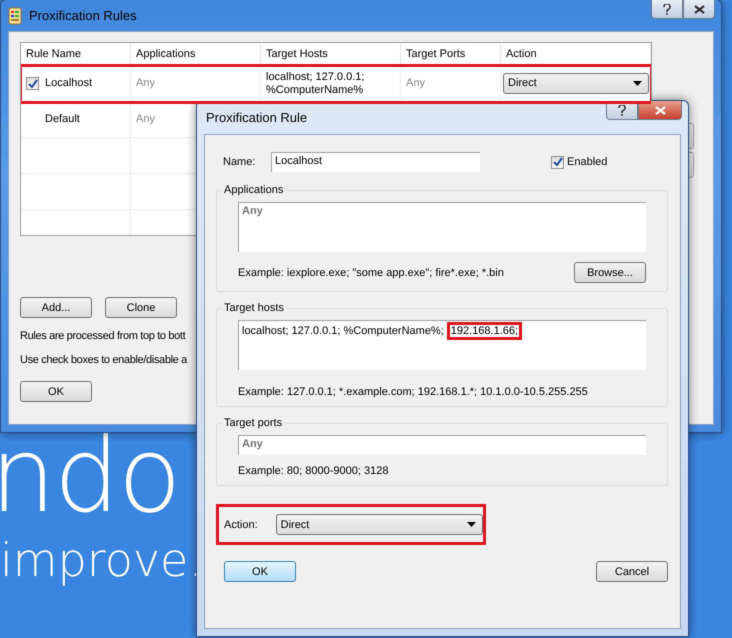 The height and width of the screenshot is (638, 732). Describe the element at coordinates (103, 336) in the screenshot. I see `help-text: Rules are processed from top to bott` at that location.